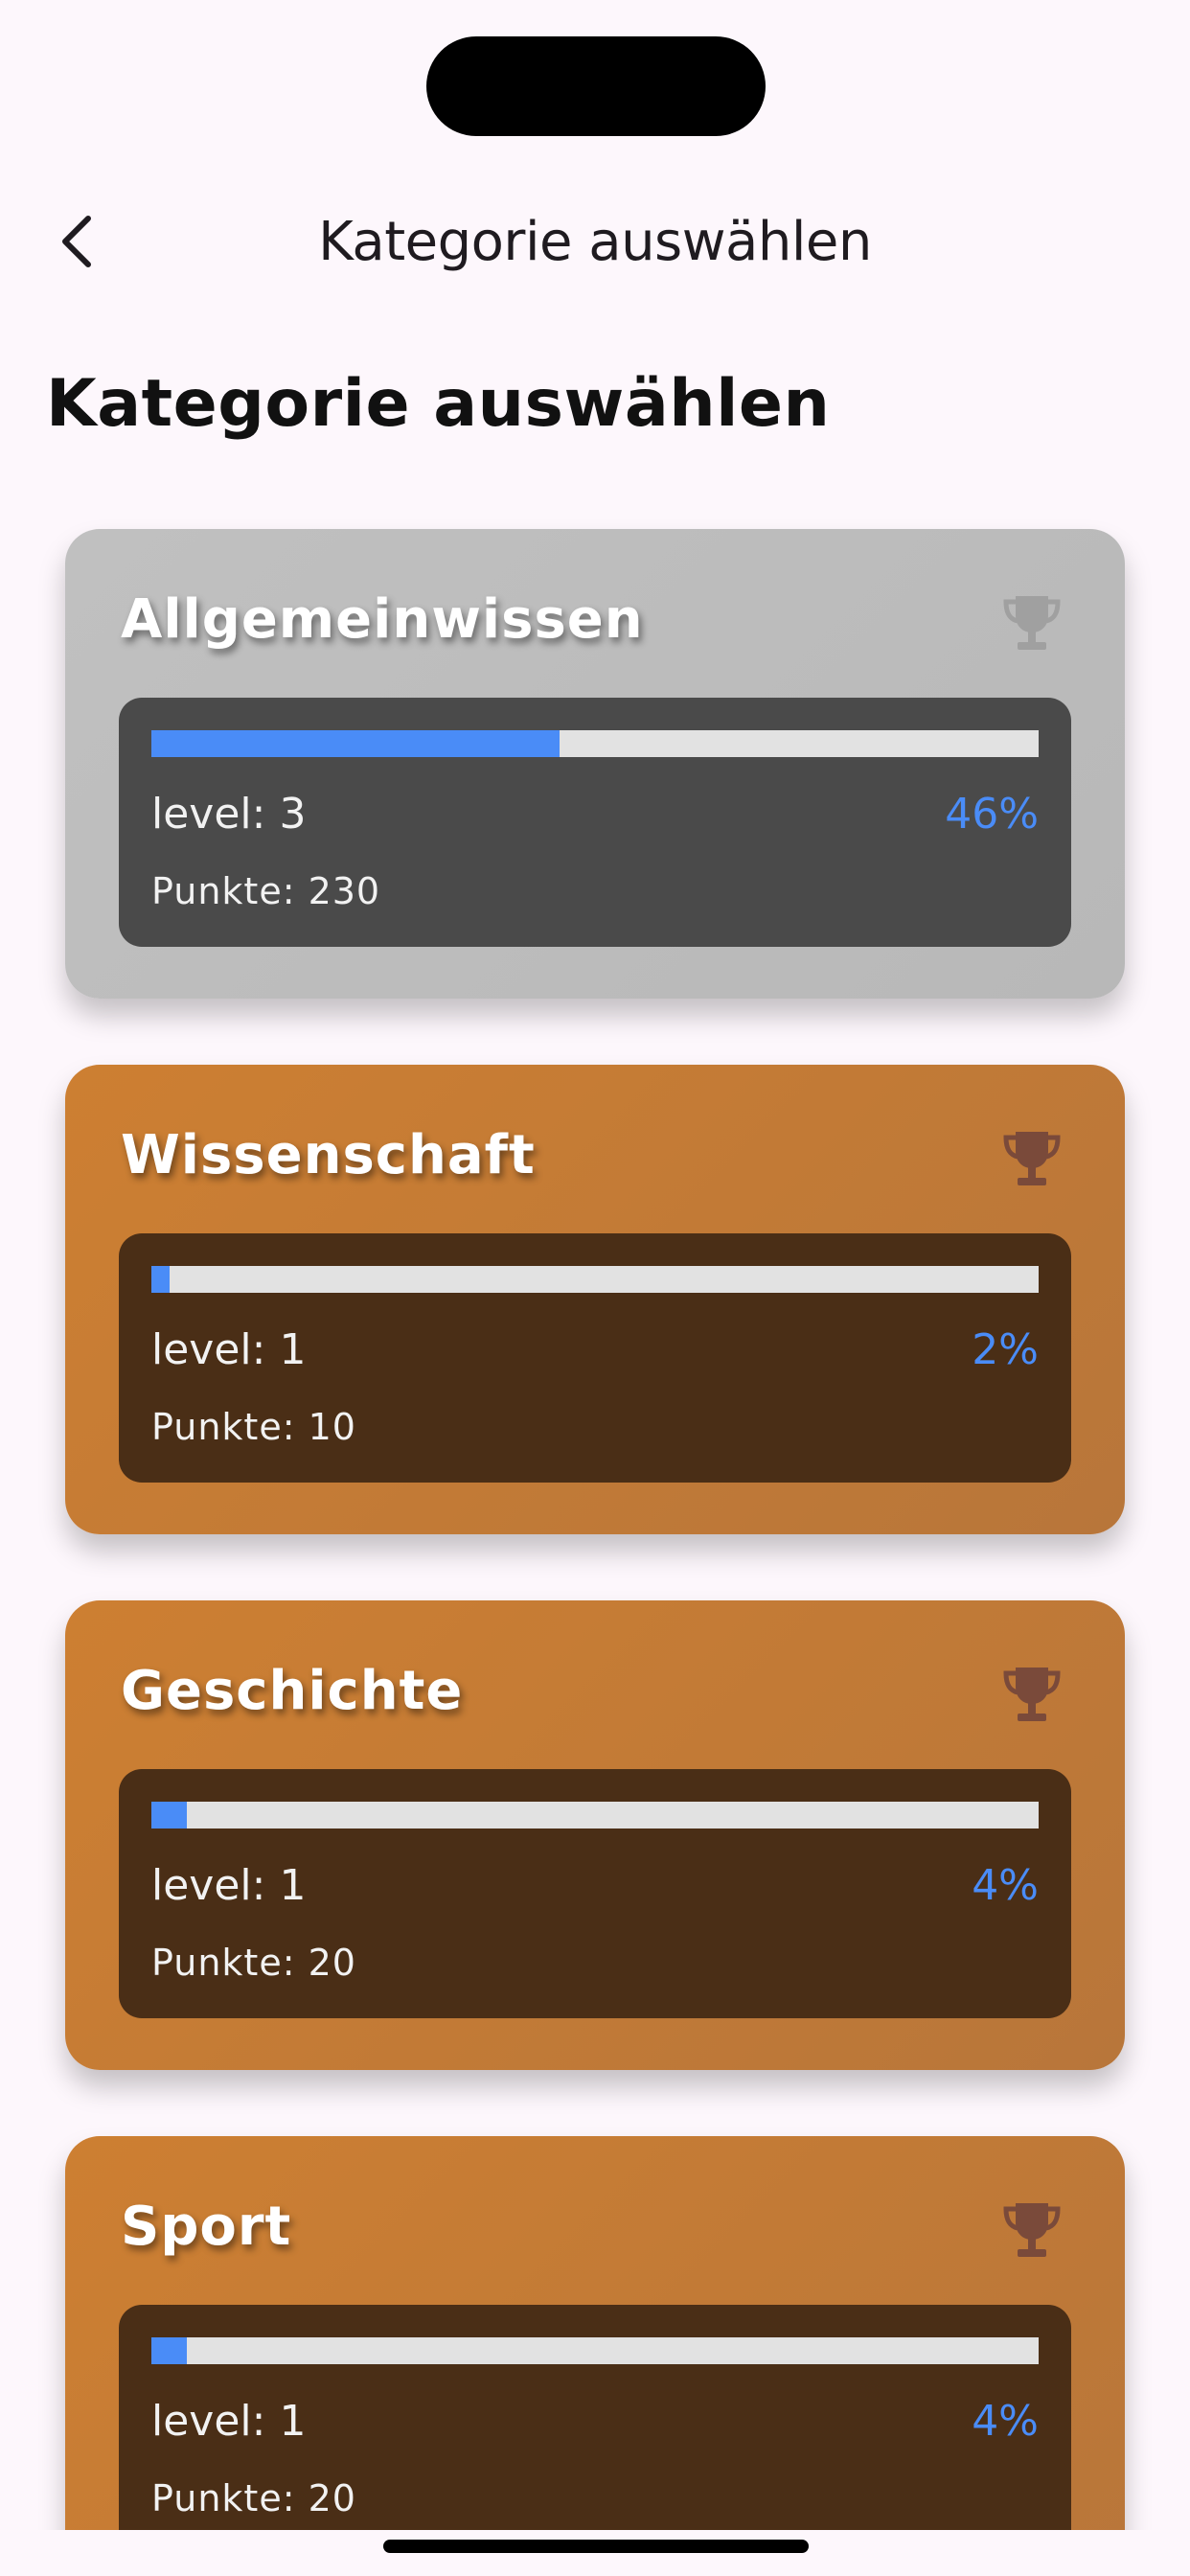 The image size is (1190, 2576). Describe the element at coordinates (207, 2227) in the screenshot. I see `category-title: Sport` at that location.